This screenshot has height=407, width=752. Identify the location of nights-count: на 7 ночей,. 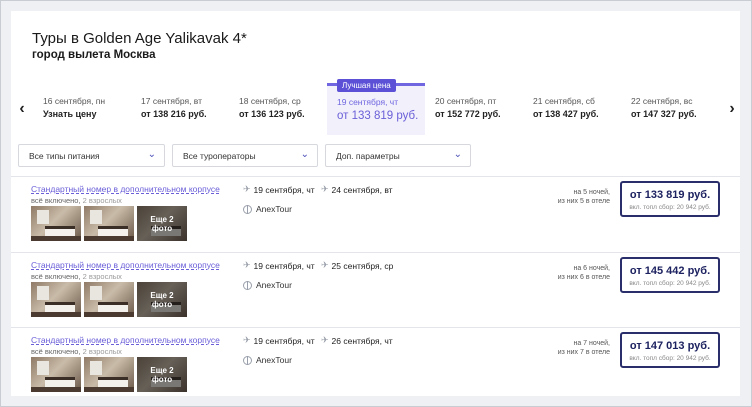
(591, 343).